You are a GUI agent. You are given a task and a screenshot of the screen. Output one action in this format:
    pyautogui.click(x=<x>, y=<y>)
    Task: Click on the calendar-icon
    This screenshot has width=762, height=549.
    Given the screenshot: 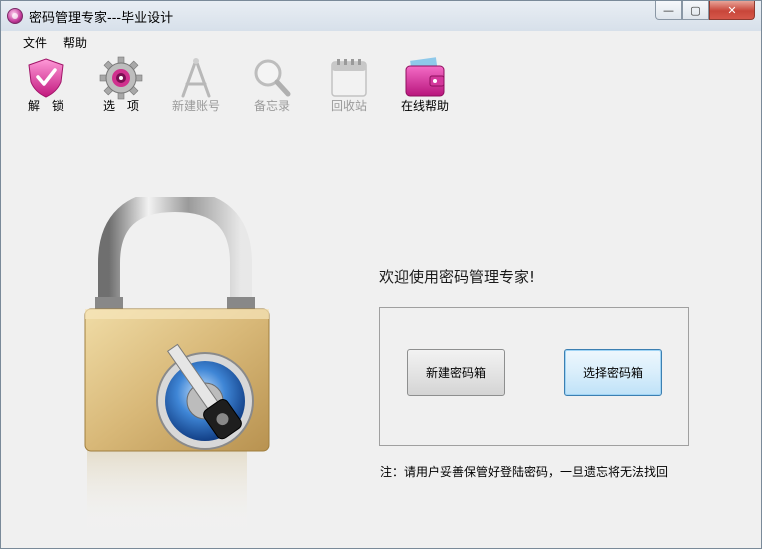 What is the action you would take?
    pyautogui.click(x=349, y=78)
    